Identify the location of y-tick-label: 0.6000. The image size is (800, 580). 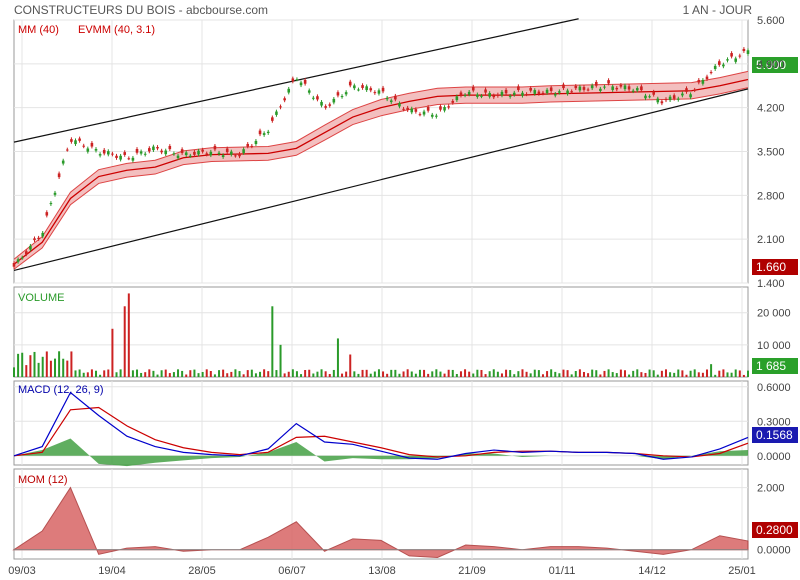
(774, 388).